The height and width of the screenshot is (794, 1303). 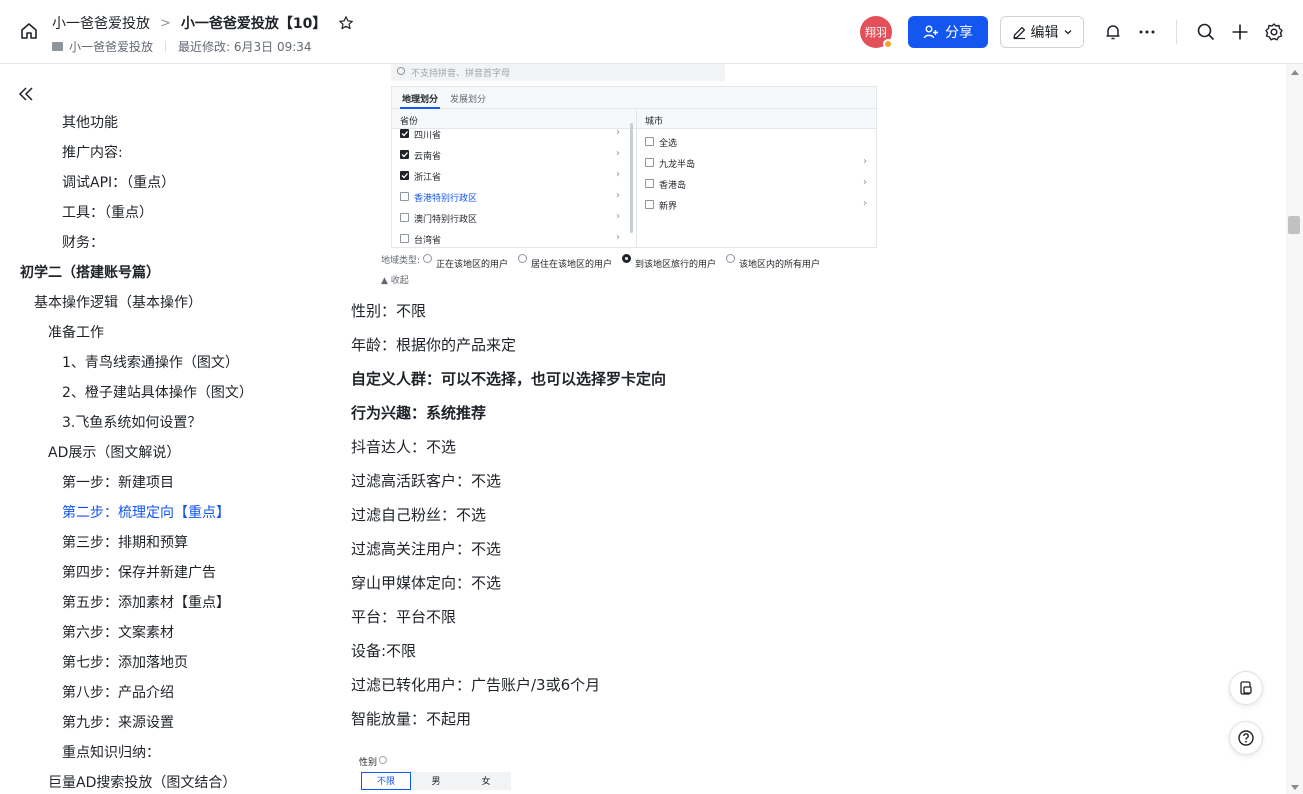 I want to click on edit-label: 编辑, so click(x=1044, y=33).